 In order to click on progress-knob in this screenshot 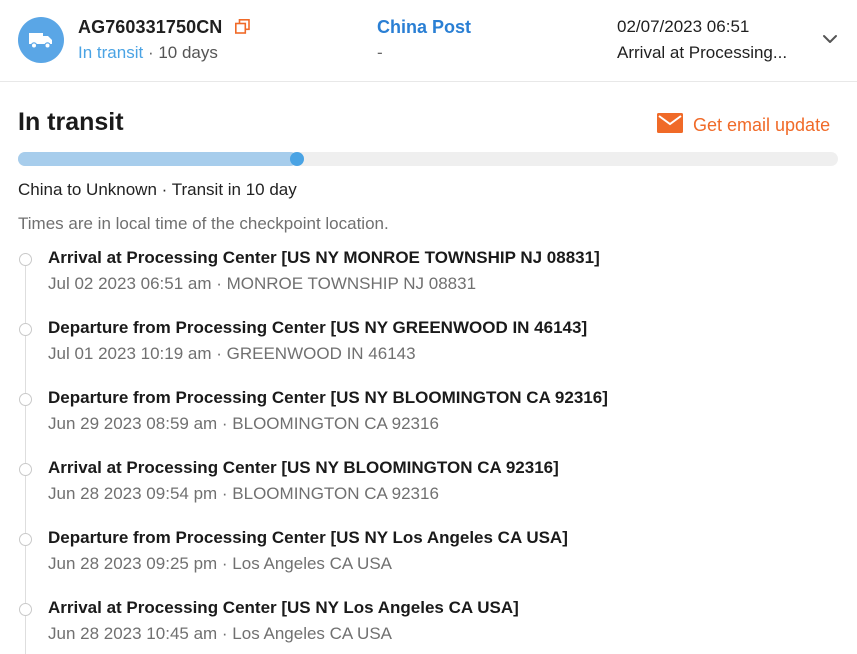, I will do `click(296, 159)`.